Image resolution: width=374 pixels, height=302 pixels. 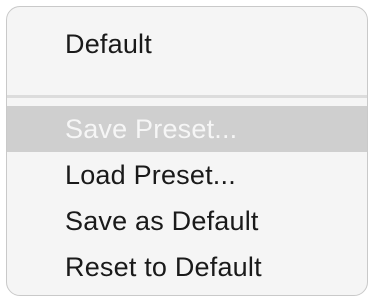 What do you see at coordinates (187, 267) in the screenshot?
I see `menu-item-reset-to-default: Reset to Default` at bounding box center [187, 267].